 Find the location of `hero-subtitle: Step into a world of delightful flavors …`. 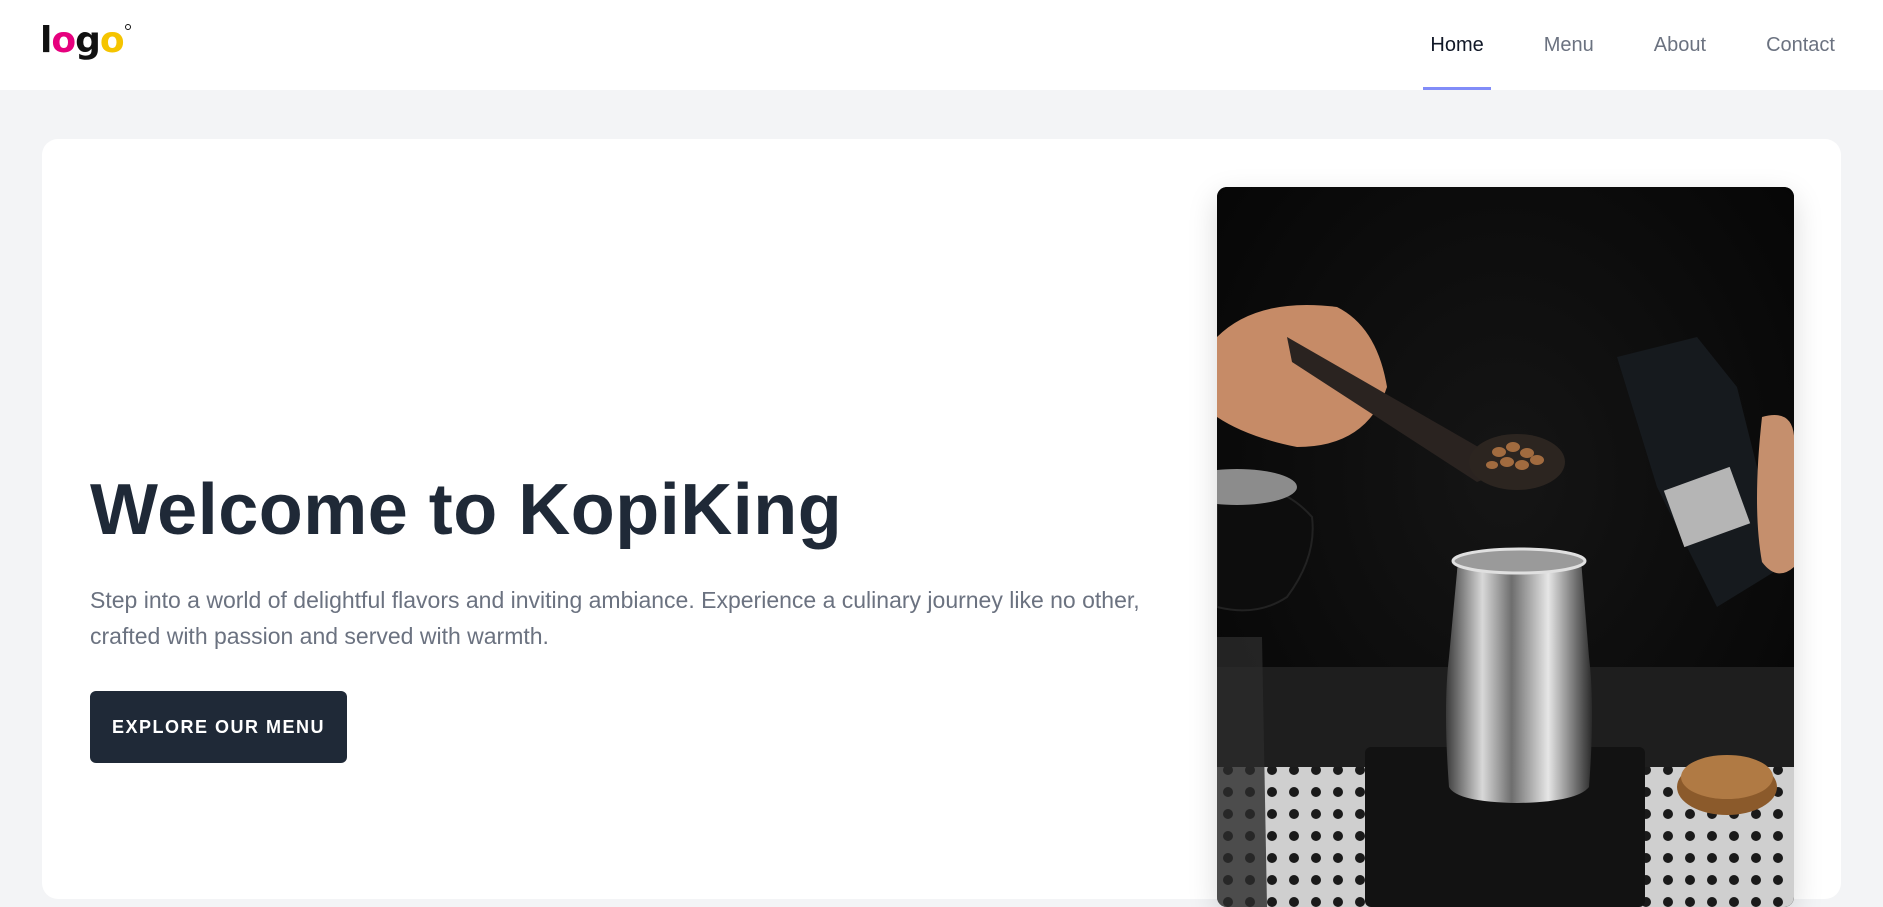

hero-subtitle: Step into a world of delightful flavors … is located at coordinates (615, 618).